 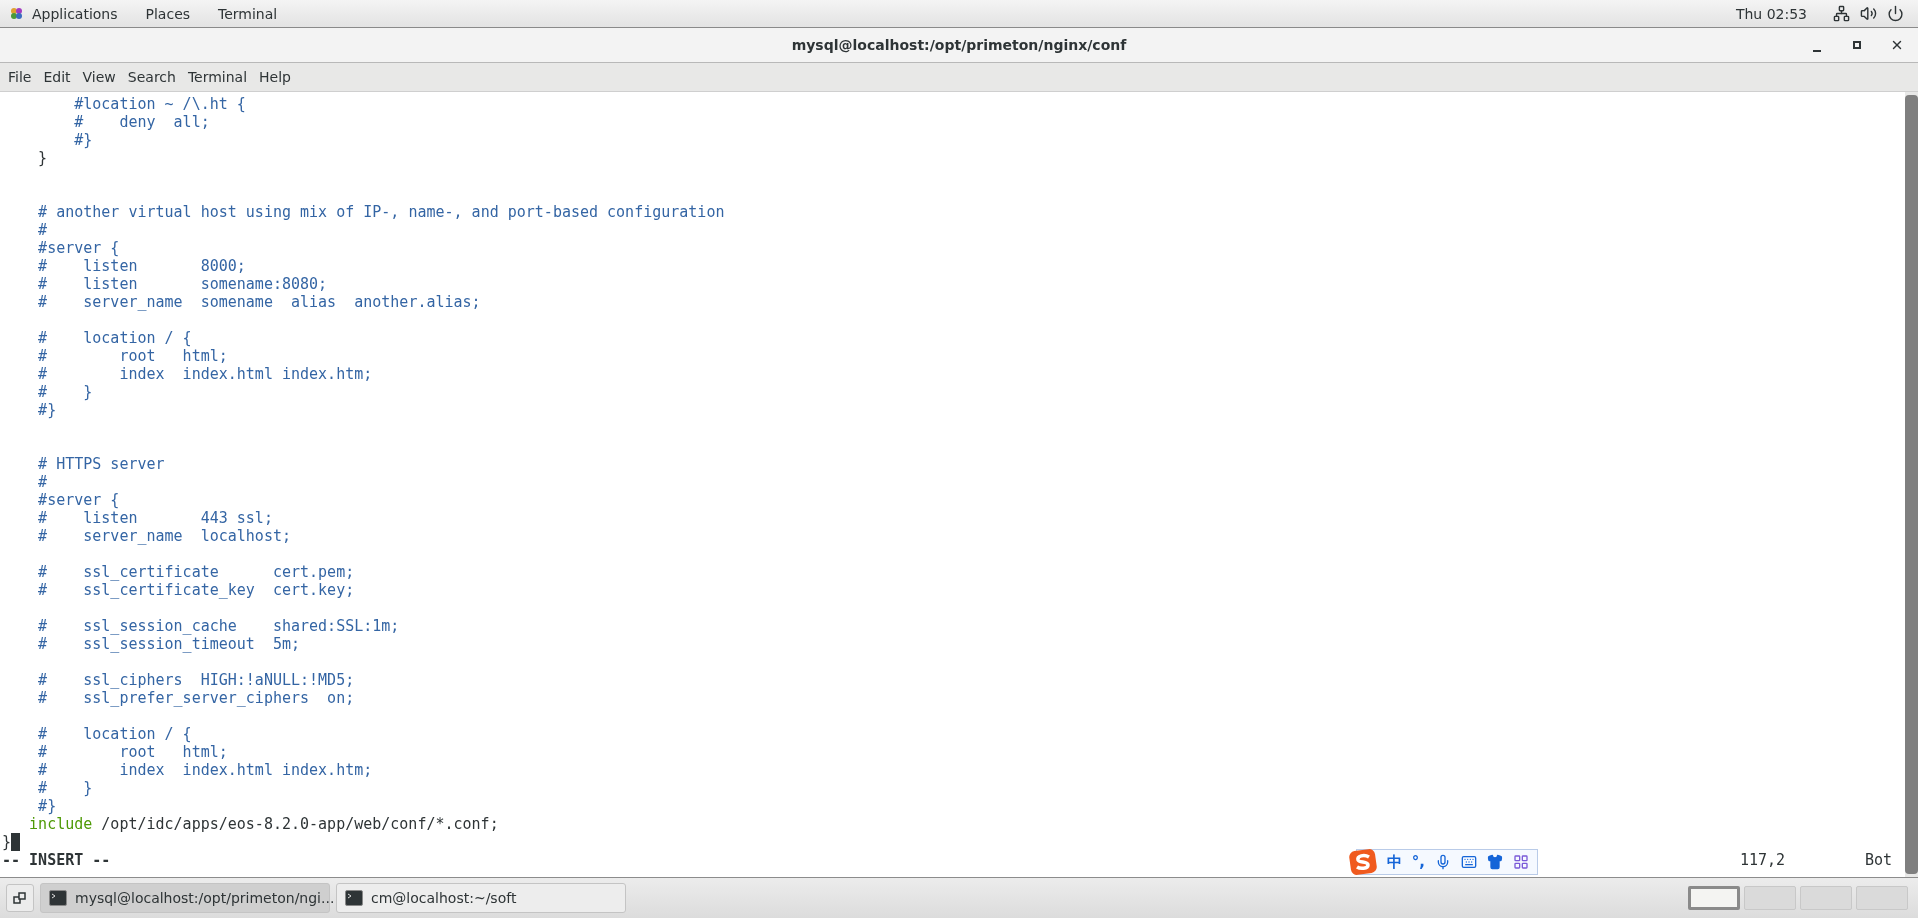 What do you see at coordinates (218, 626) in the screenshot?
I see `comment-line: # ssl_session_cache shared:SSL:1m;` at bounding box center [218, 626].